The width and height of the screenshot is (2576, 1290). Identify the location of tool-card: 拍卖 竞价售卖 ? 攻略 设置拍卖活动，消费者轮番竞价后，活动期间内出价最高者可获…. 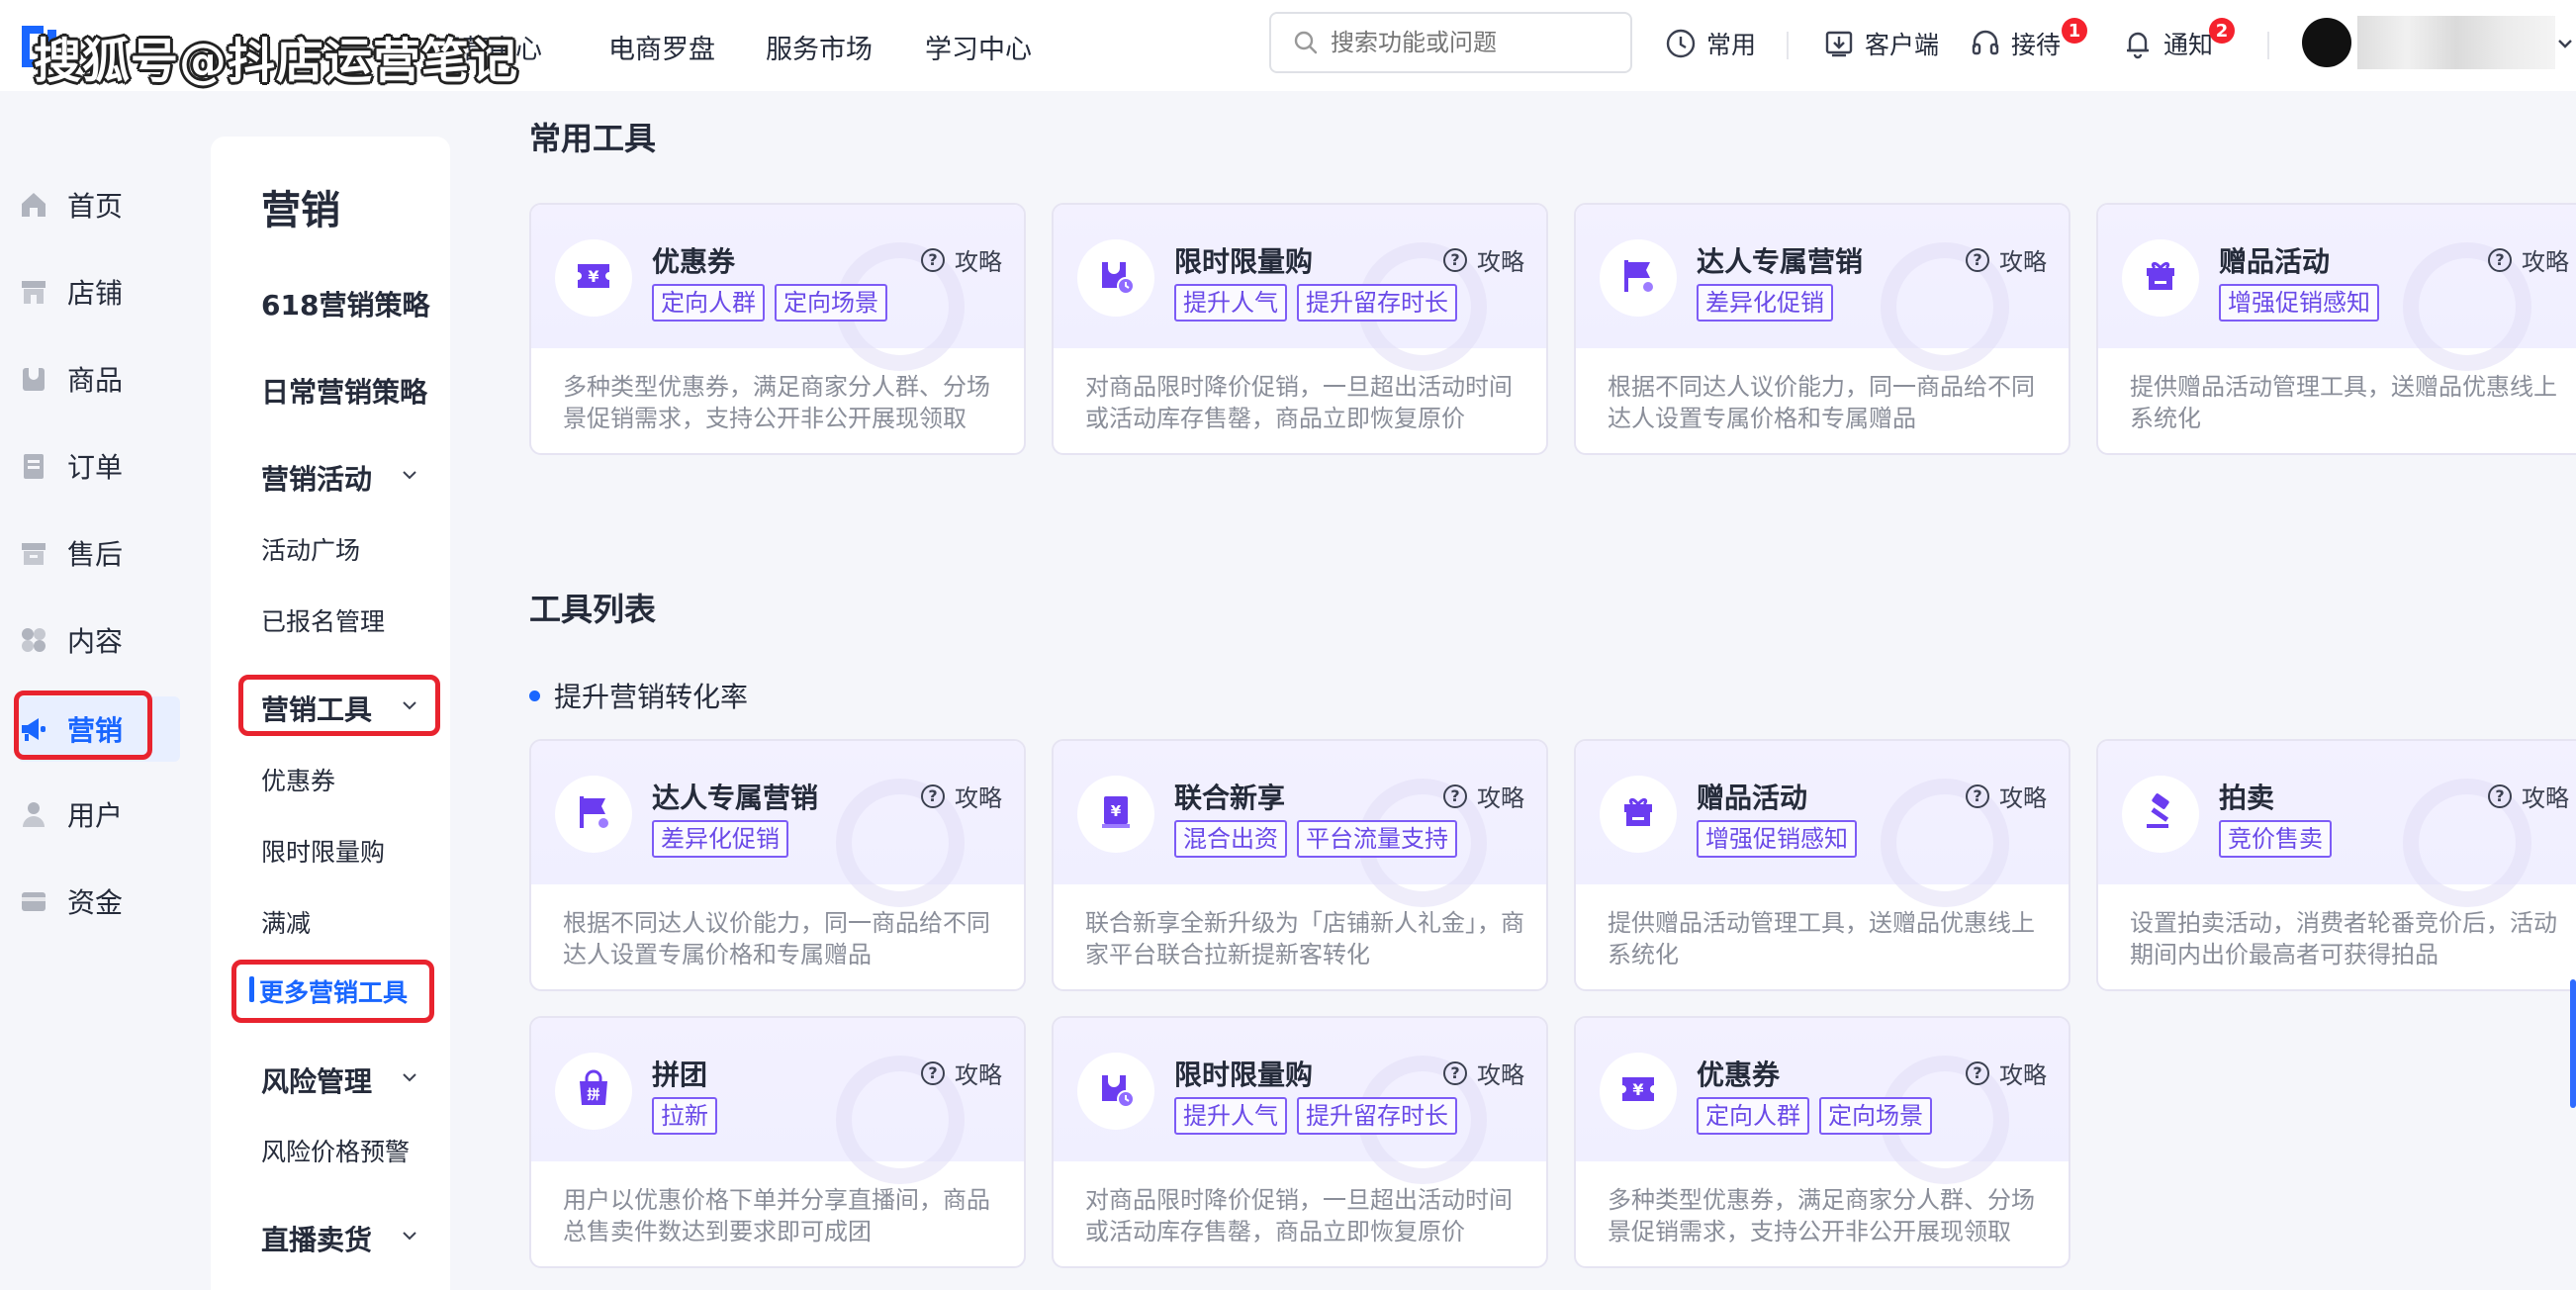
(2336, 865).